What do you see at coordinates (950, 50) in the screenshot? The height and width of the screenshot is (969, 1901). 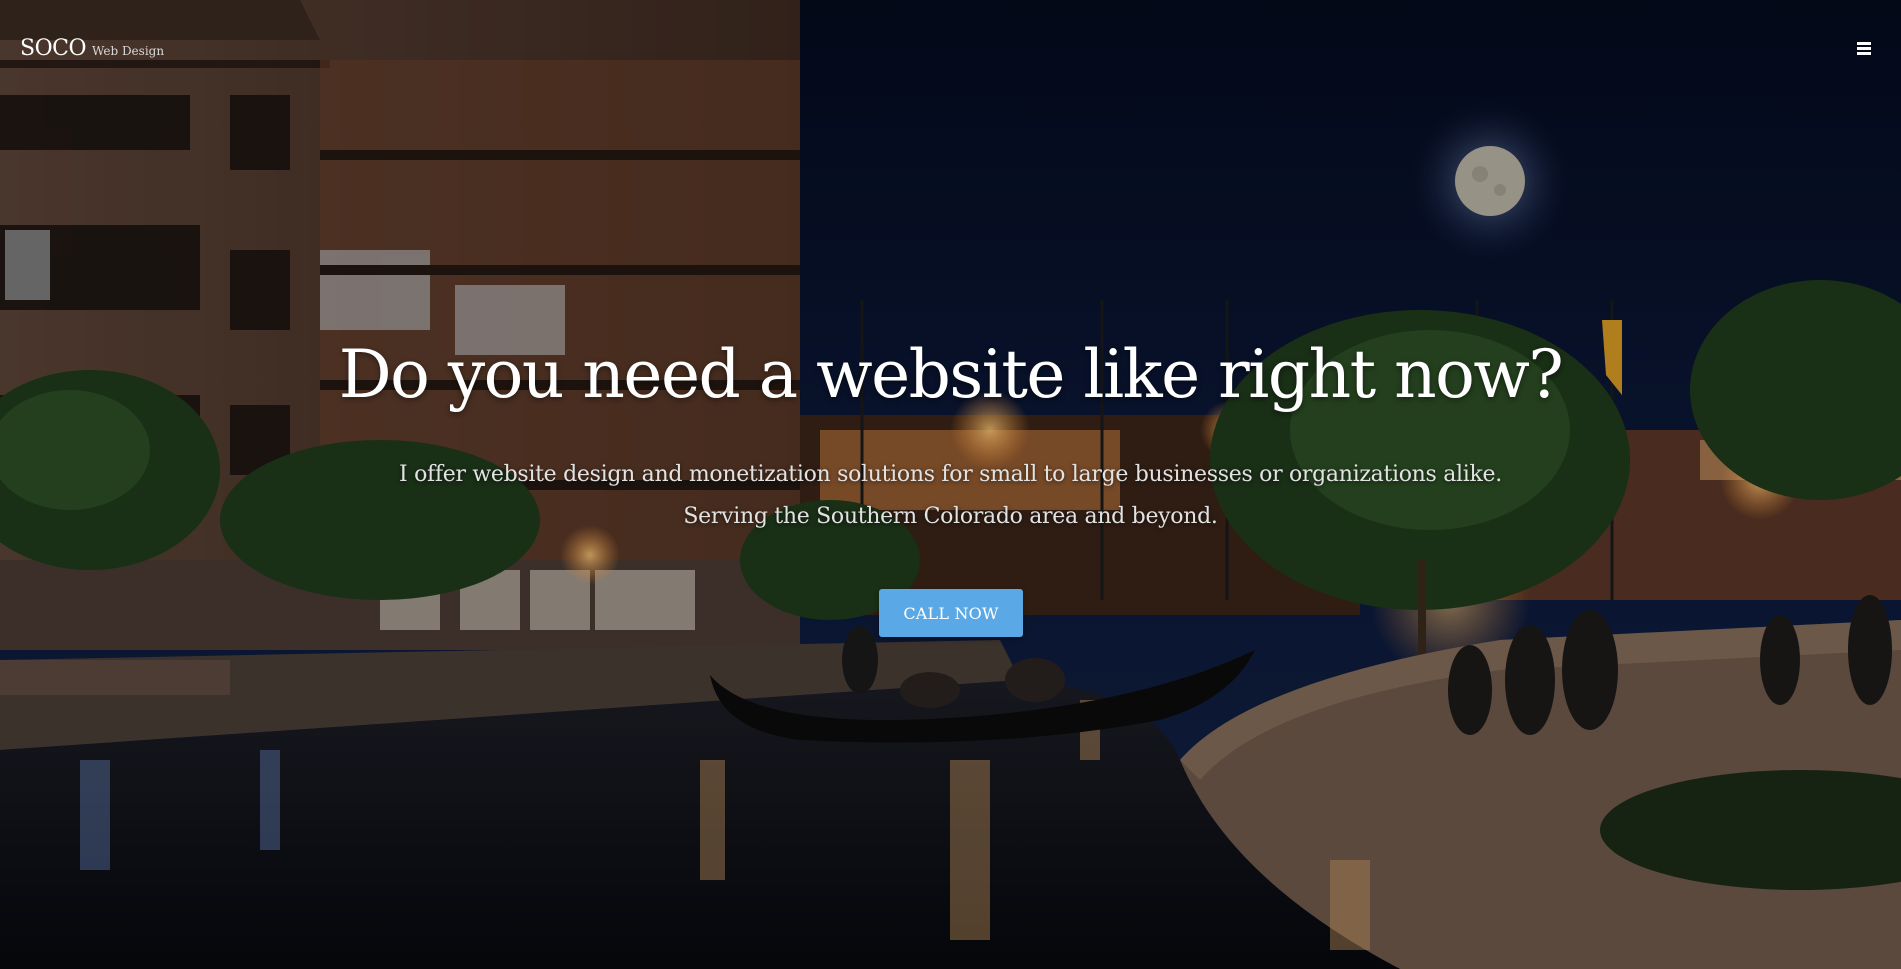 I see `top-navbar: SOCO Web Design` at bounding box center [950, 50].